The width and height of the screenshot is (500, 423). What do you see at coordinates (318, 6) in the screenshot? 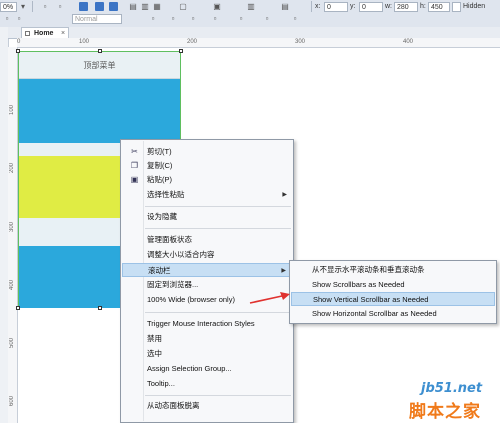
I see `x-label: x:` at bounding box center [318, 6].